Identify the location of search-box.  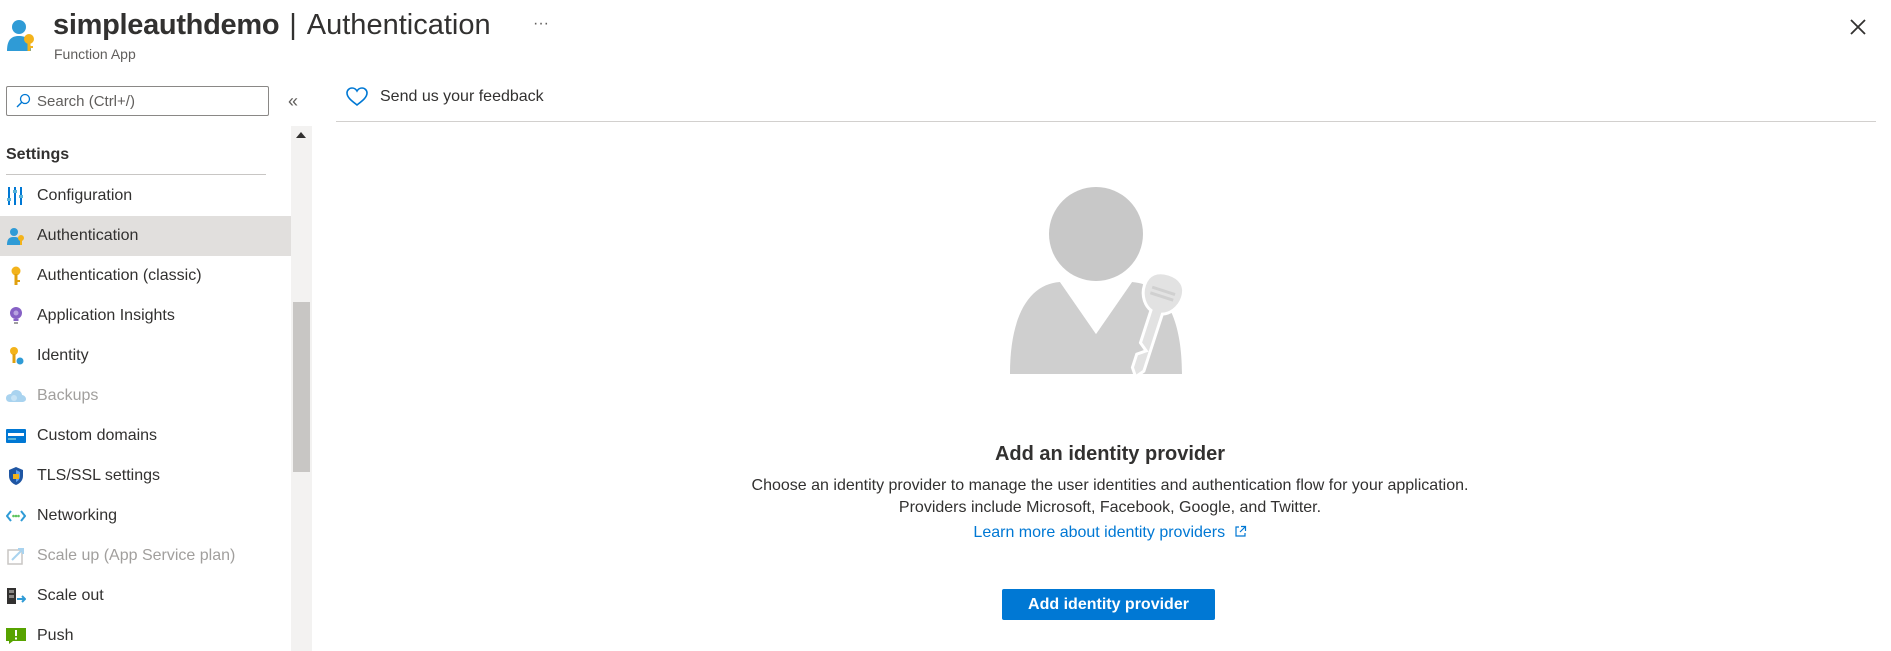
(137, 101).